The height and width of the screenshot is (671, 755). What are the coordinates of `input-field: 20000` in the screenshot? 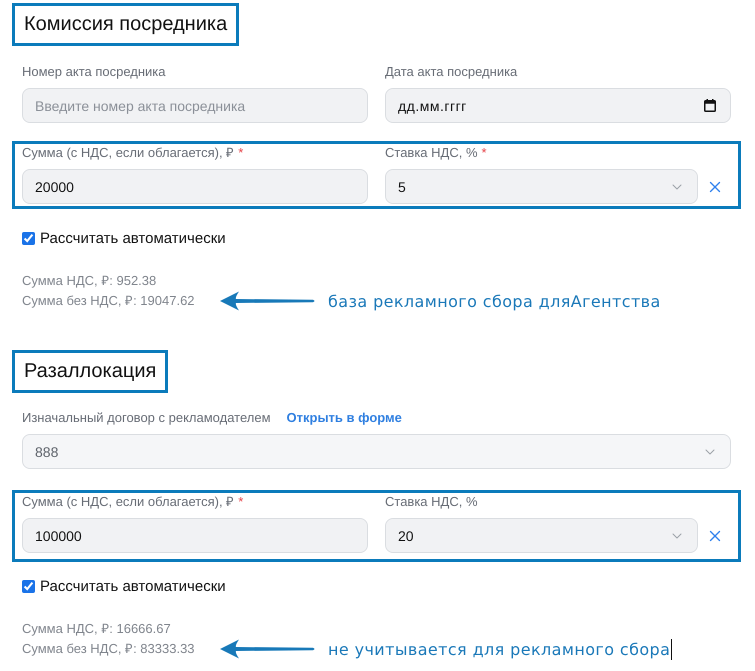 It's located at (195, 186).